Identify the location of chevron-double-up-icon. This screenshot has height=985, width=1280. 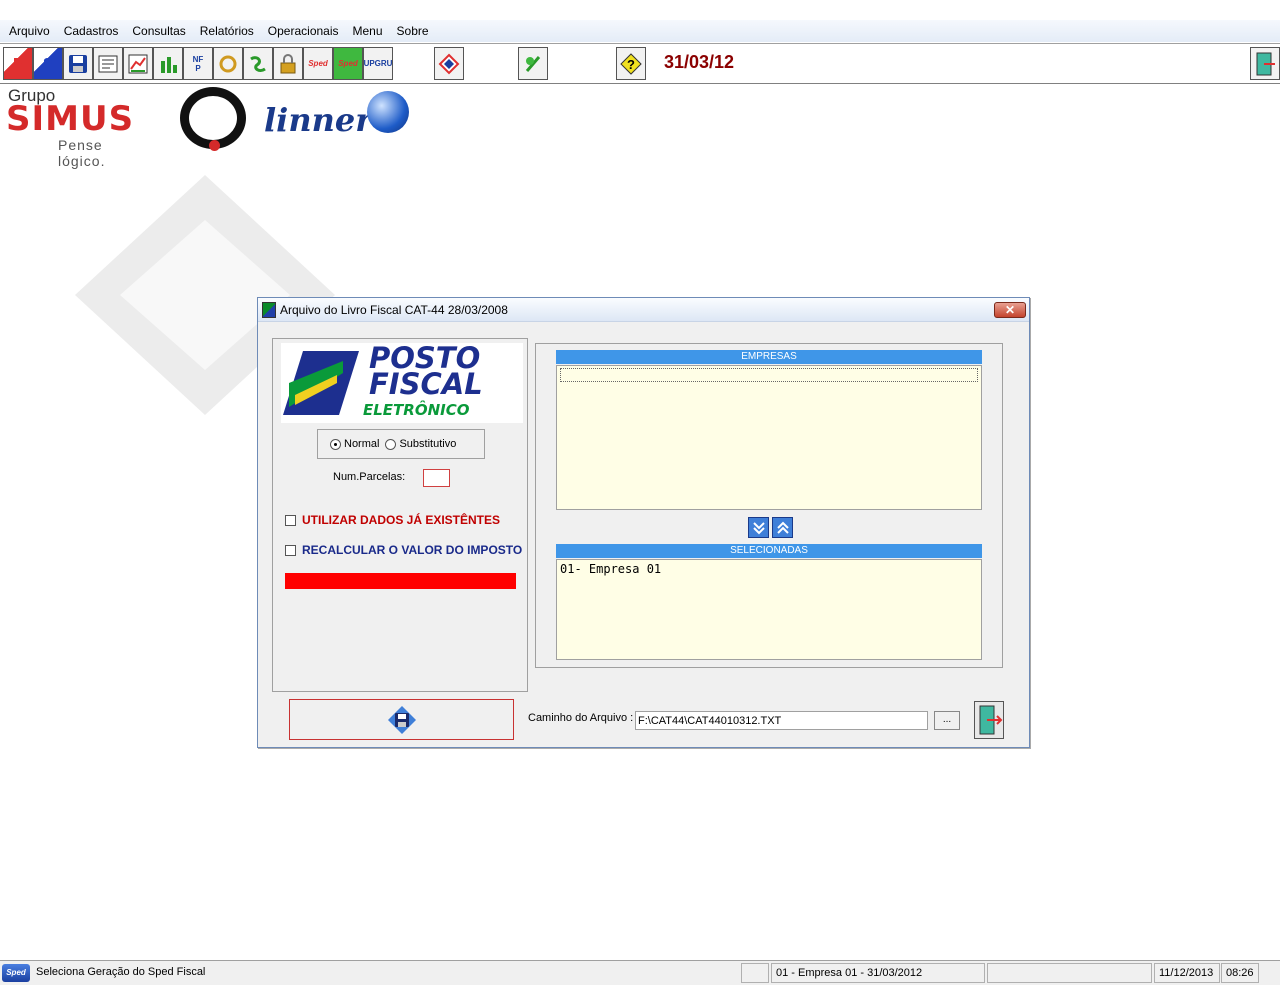
(782, 527).